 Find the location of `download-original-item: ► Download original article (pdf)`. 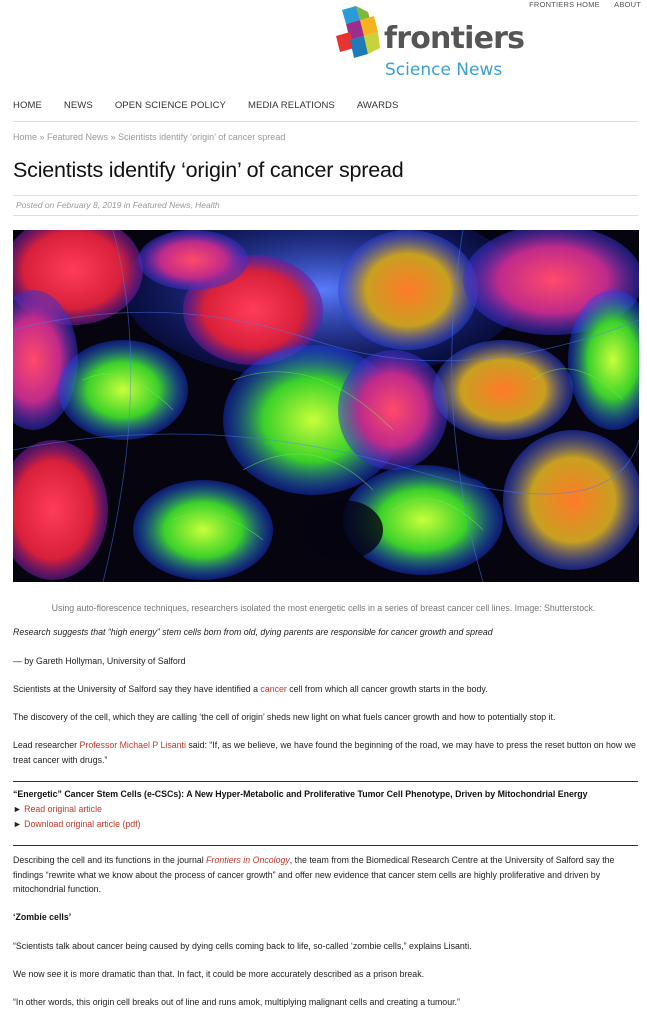

download-original-item: ► Download original article (pdf) is located at coordinates (77, 824).